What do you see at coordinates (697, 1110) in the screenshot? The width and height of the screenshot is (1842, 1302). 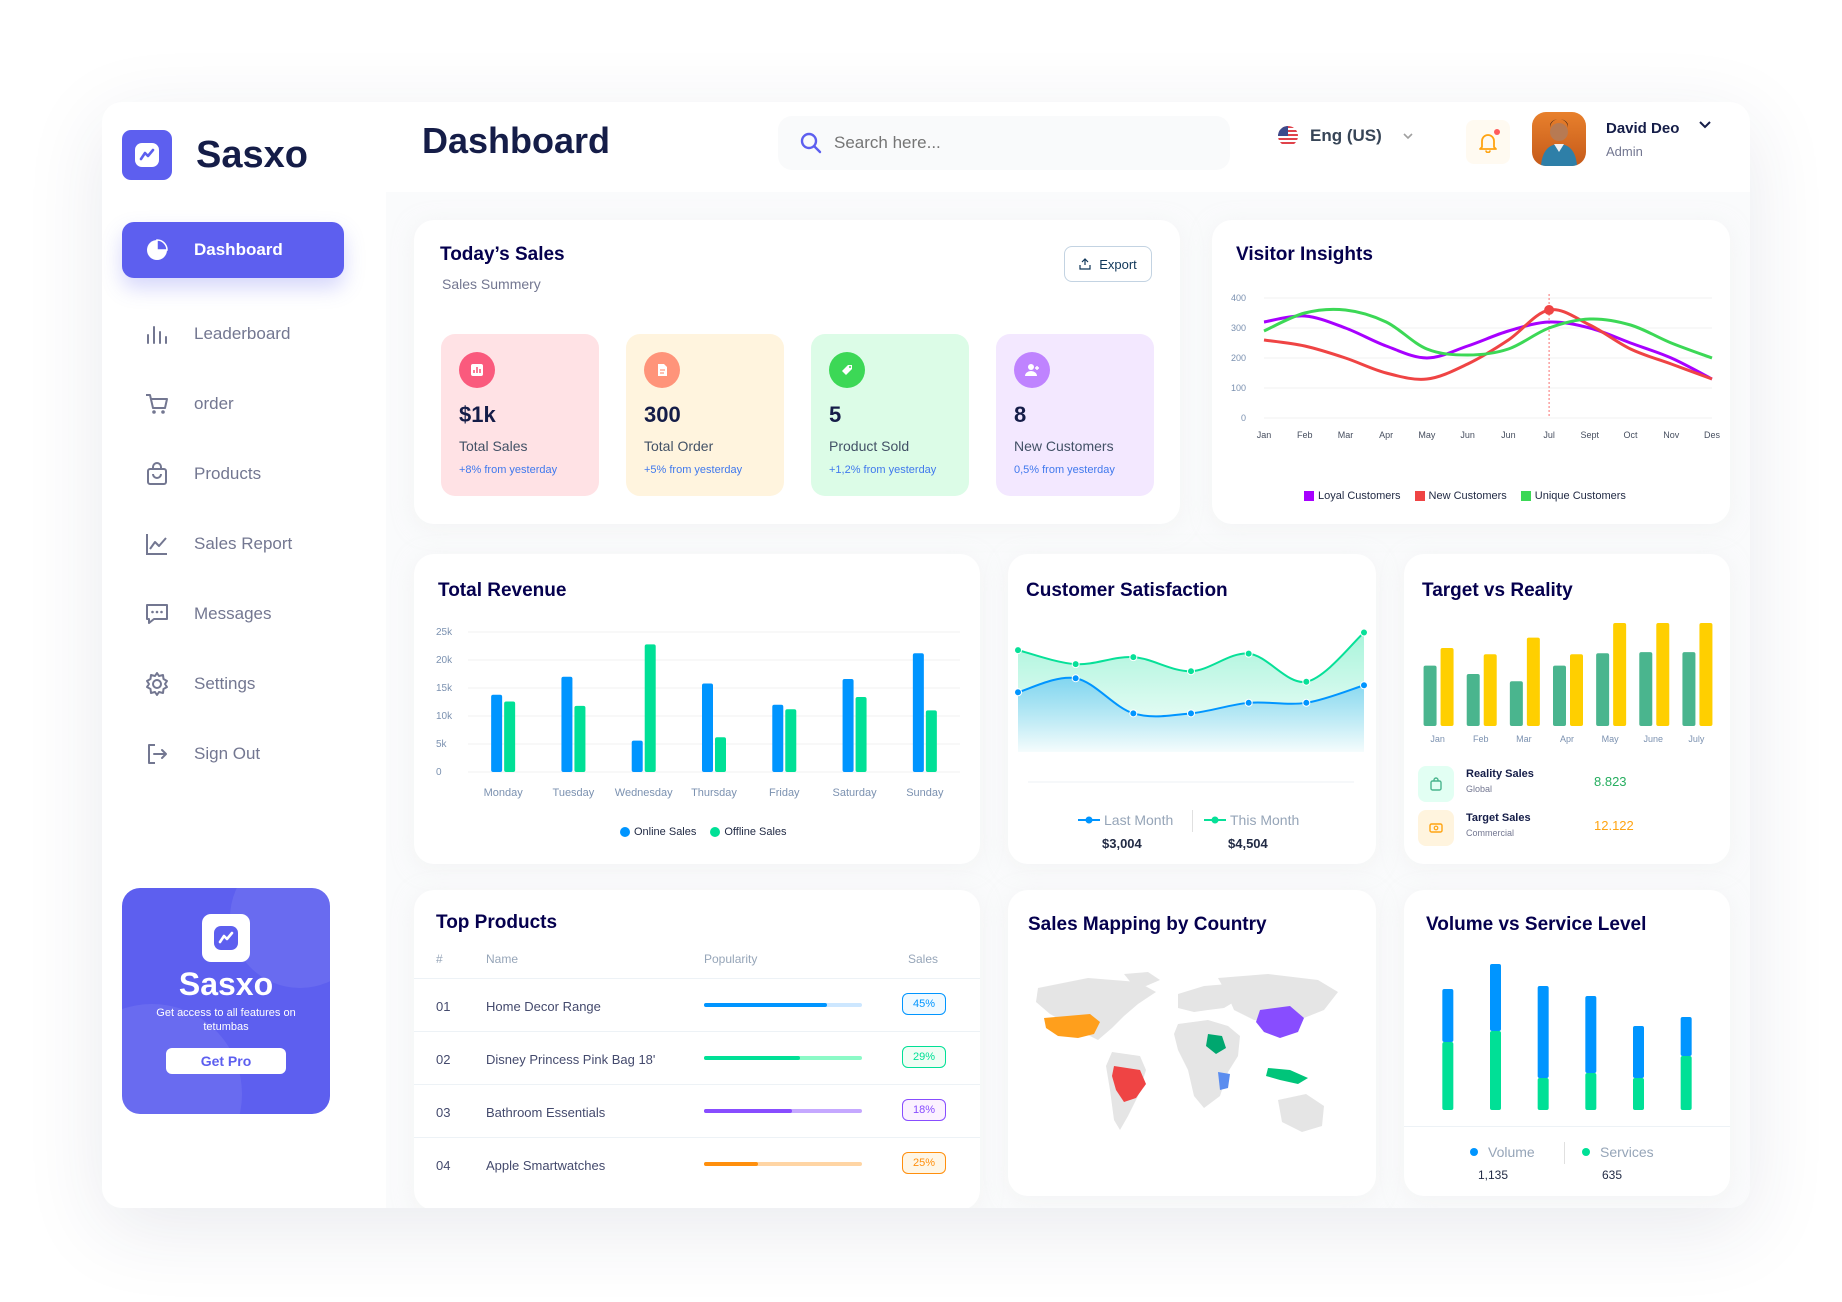 I see `table-row: 03 Bathroom Essentials 18%` at bounding box center [697, 1110].